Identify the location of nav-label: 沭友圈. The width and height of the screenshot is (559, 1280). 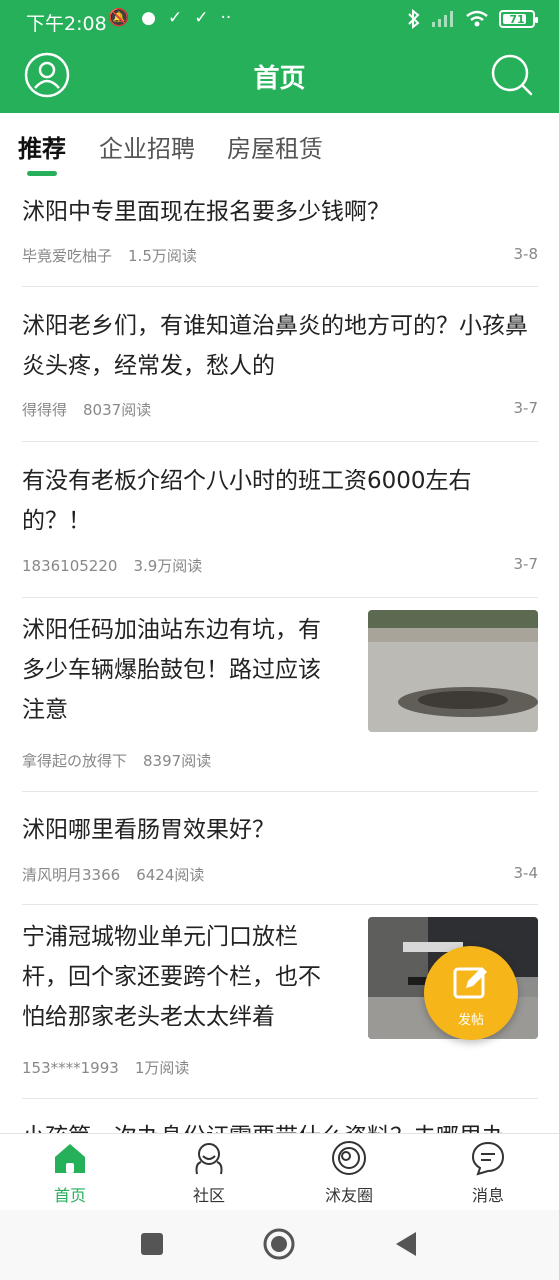
(348, 1195).